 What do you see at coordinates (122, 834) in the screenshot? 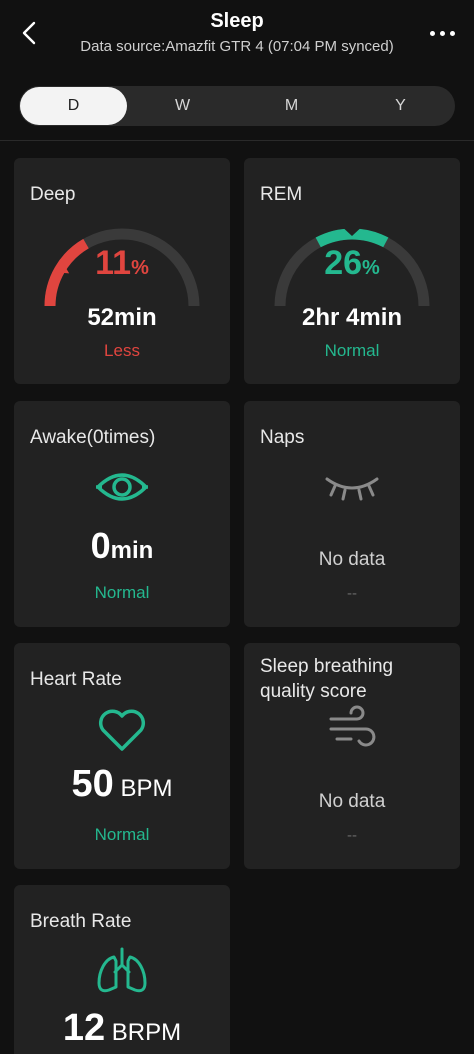
I see `heart-rate-status: Normal` at bounding box center [122, 834].